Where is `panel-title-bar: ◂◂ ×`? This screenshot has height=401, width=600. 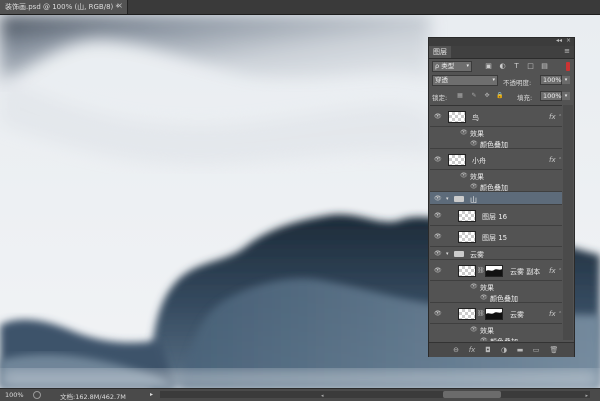 panel-title-bar: ◂◂ × is located at coordinates (501, 41).